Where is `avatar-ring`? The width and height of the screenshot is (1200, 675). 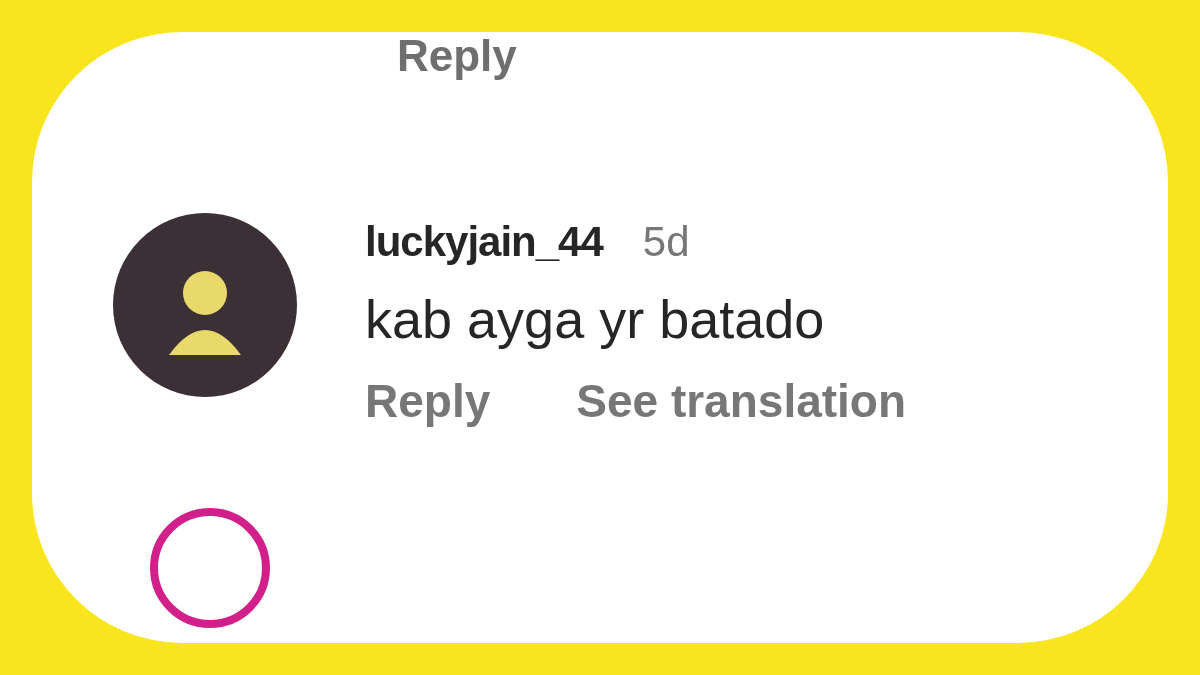 avatar-ring is located at coordinates (210, 568).